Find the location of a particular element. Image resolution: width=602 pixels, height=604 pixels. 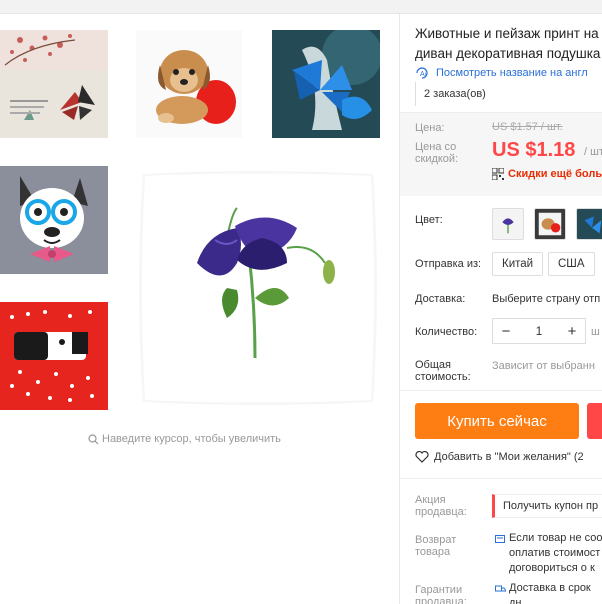

promo-link: Скидки ещё больш is located at coordinates (547, 174).